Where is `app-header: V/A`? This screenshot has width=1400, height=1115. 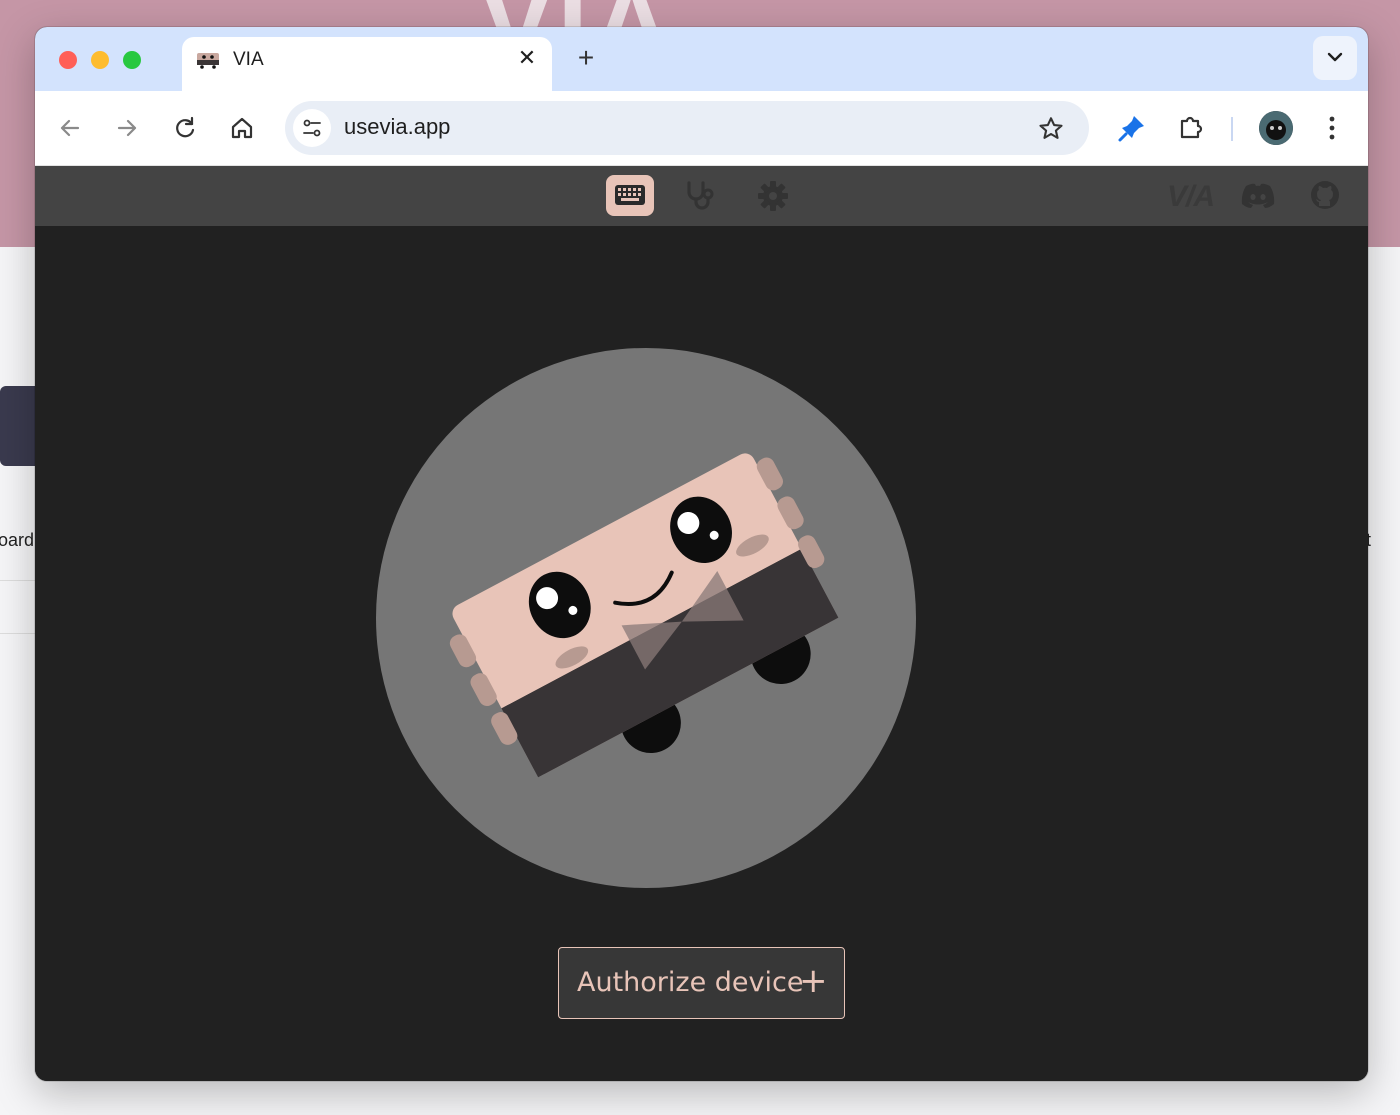
app-header: V/A is located at coordinates (701, 196).